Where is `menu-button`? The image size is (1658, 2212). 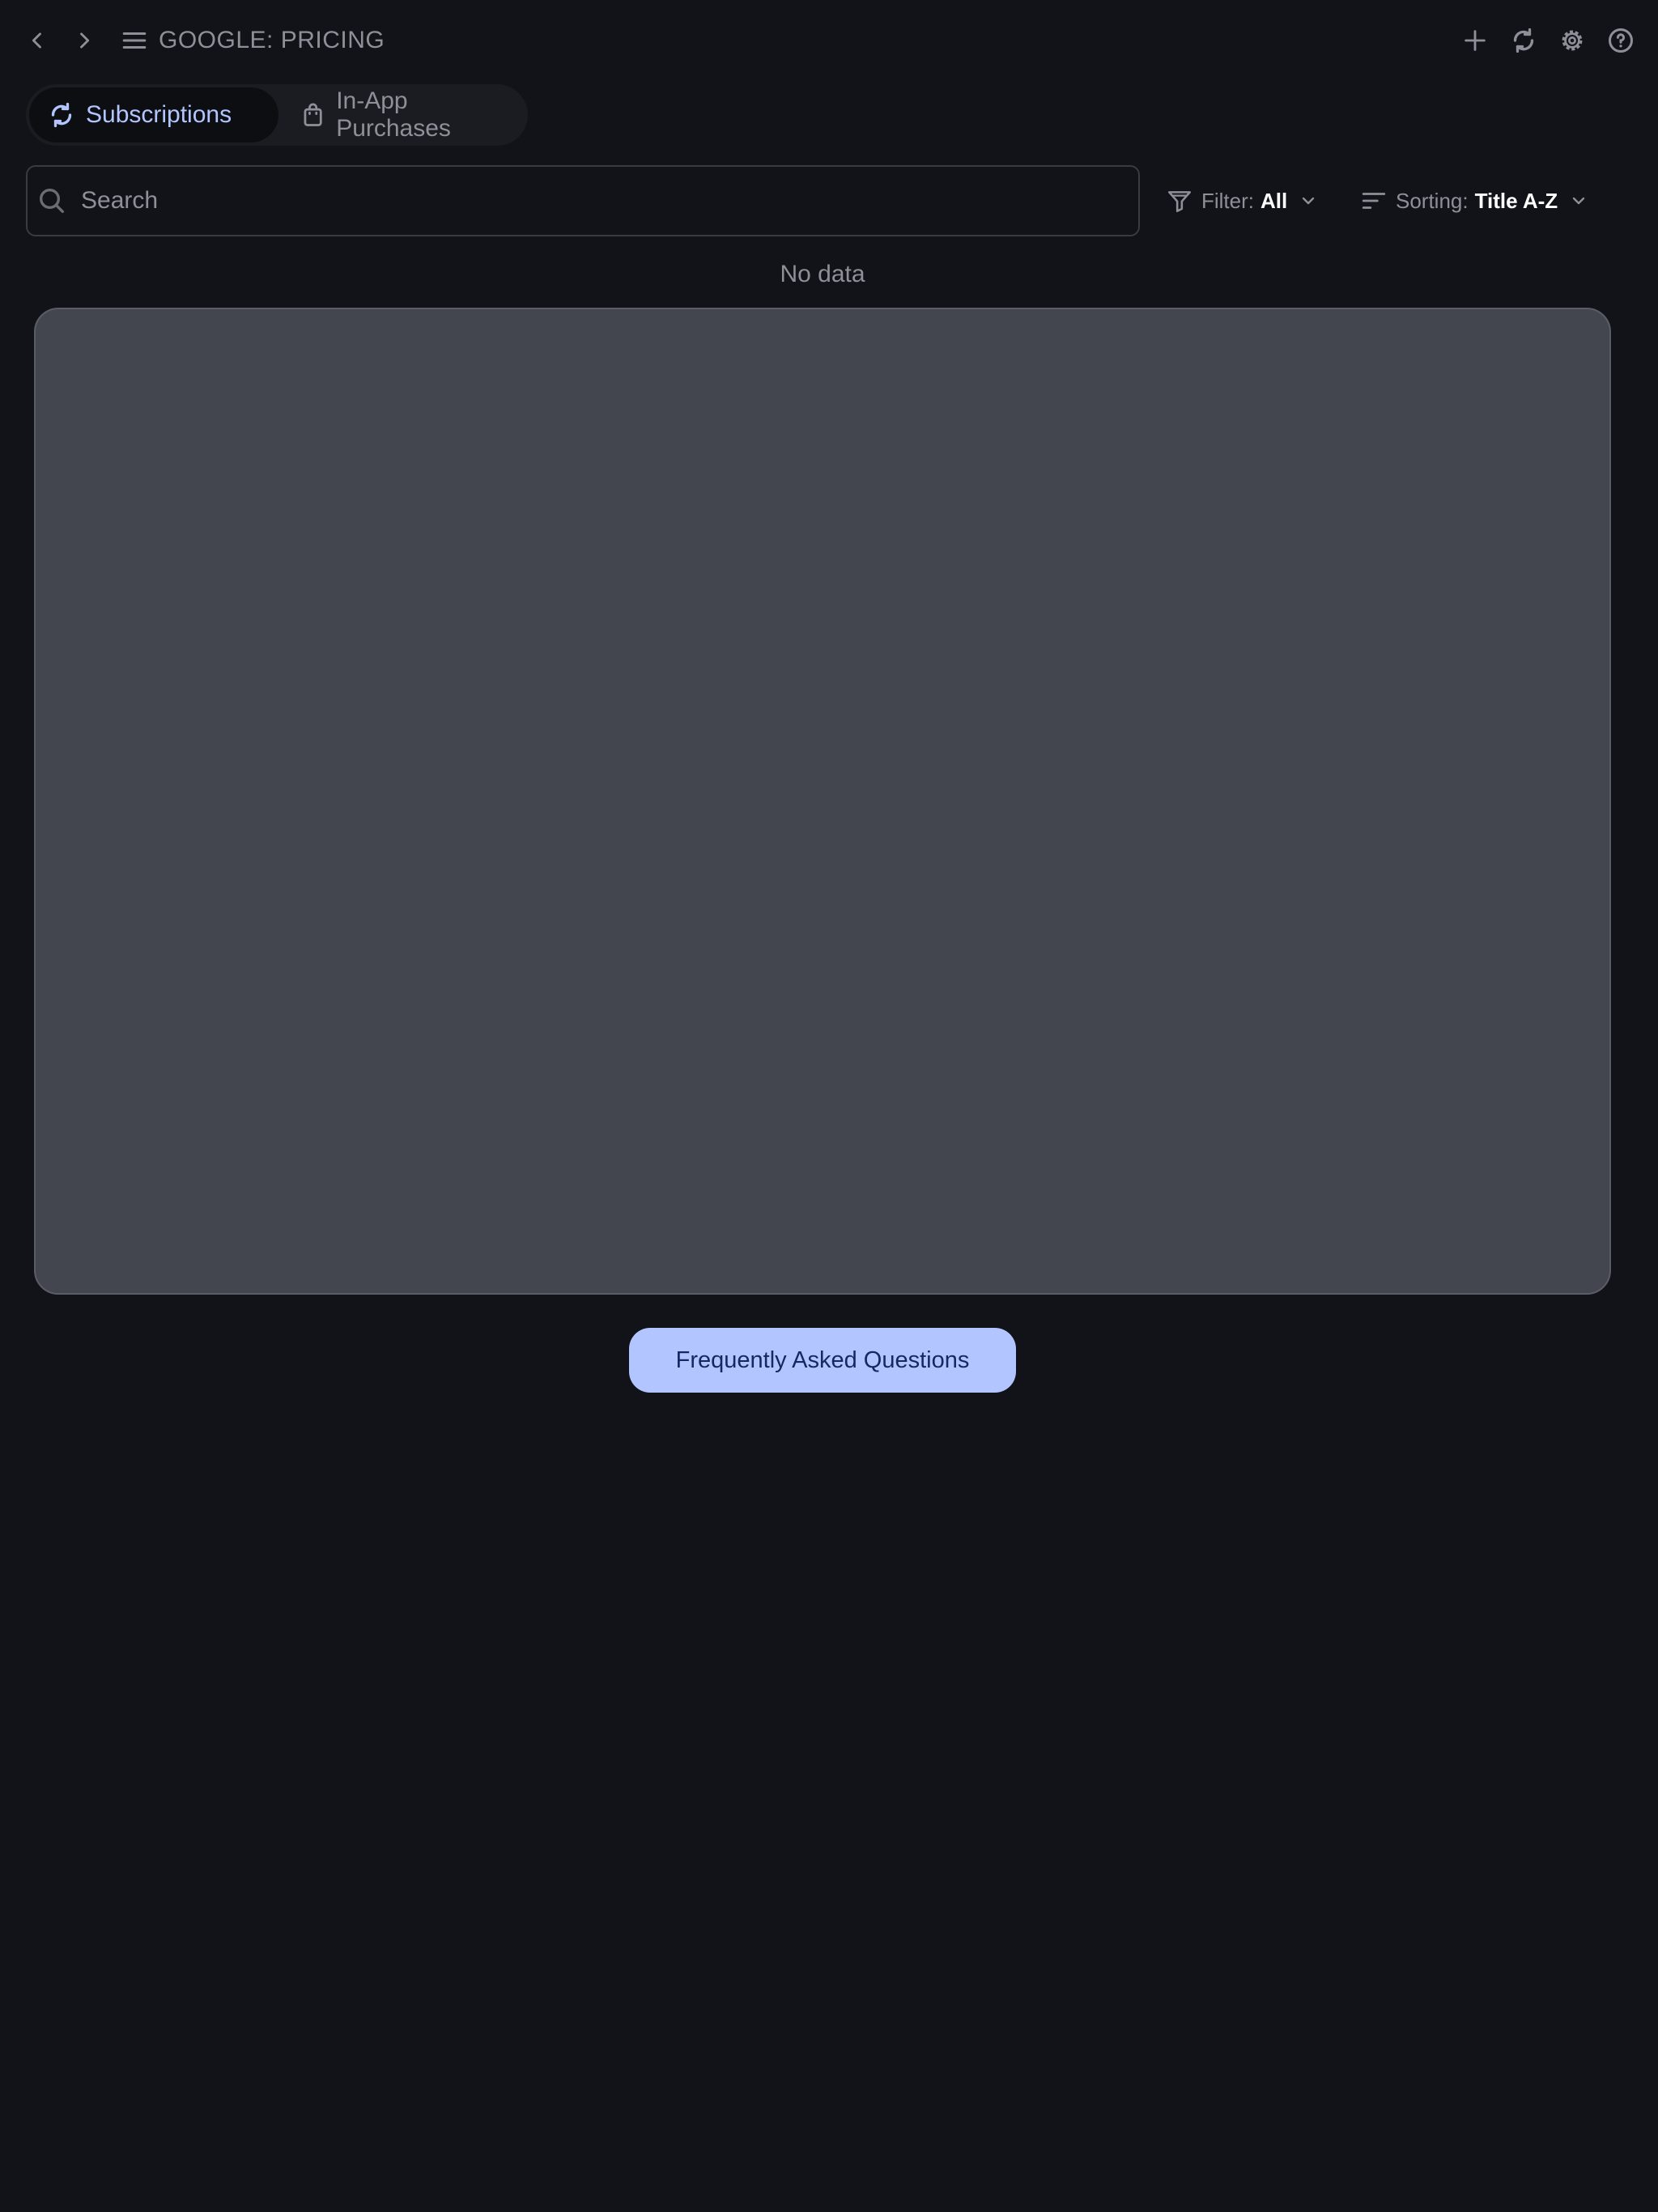 menu-button is located at coordinates (134, 41).